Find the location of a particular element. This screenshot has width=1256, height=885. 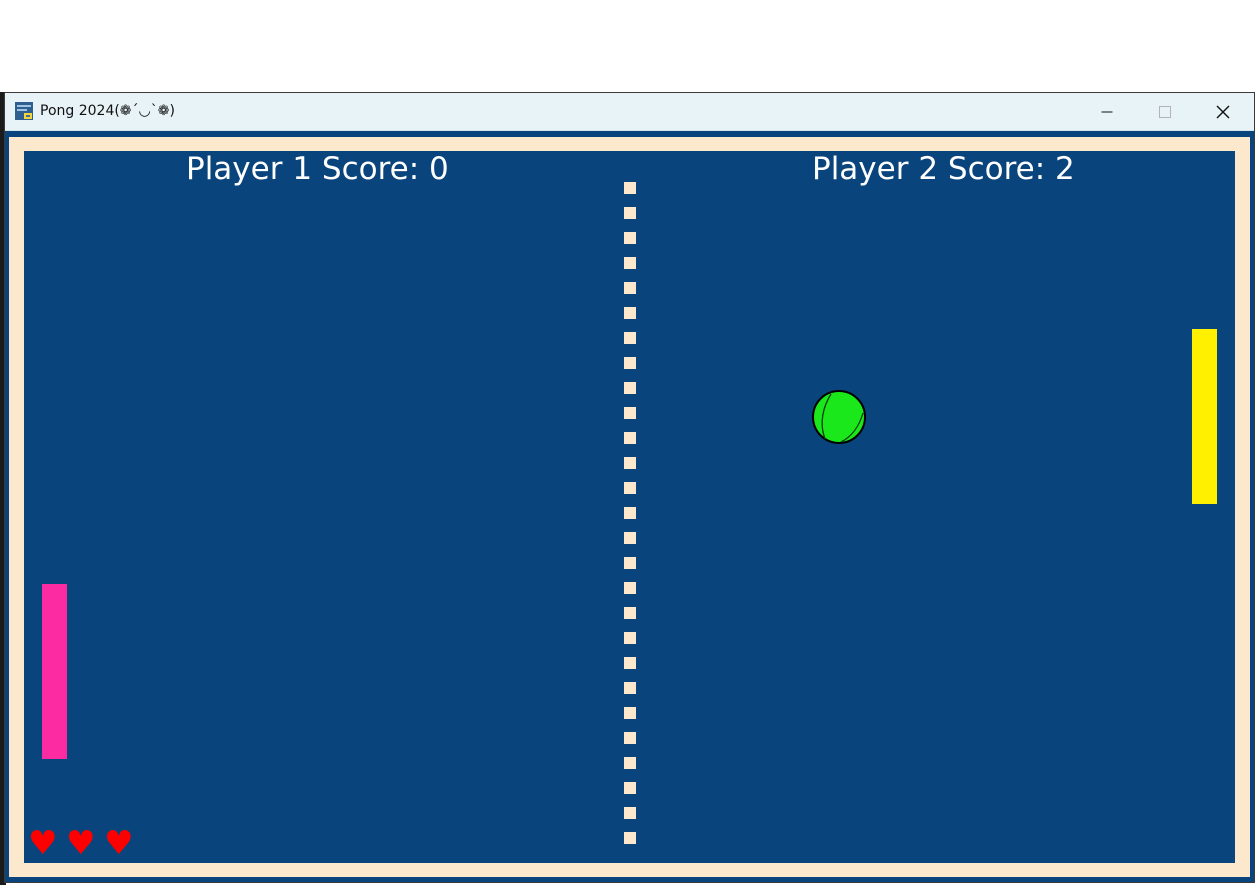

minimize-icon is located at coordinates (1107, 112).